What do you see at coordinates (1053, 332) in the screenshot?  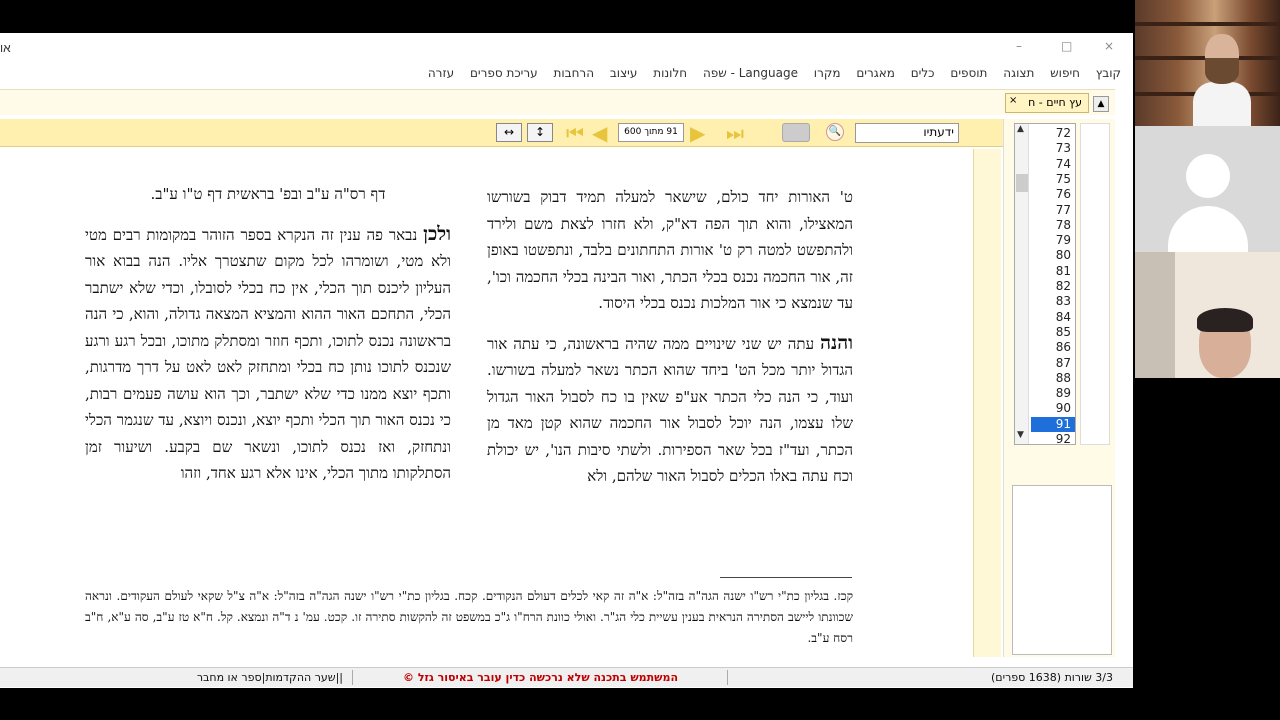 I see `page-list-item: 85` at bounding box center [1053, 332].